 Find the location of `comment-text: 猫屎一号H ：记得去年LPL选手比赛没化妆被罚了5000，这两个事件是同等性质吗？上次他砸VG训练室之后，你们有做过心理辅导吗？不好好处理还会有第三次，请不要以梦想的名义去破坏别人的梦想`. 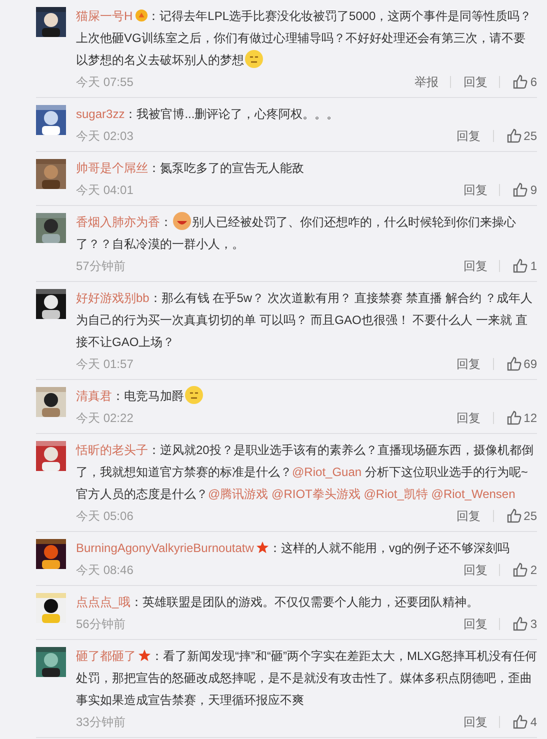

comment-text: 猫屎一号H ：记得去年LPL选手比赛没化妆被罚了5000，这两个事件是同等性质吗？上次他砸VG训练室之后，你们有做过心理辅导吗？不好好处理还会有第三次，请不要以梦想的名义去破坏别人的梦想 is located at coordinates (304, 39).